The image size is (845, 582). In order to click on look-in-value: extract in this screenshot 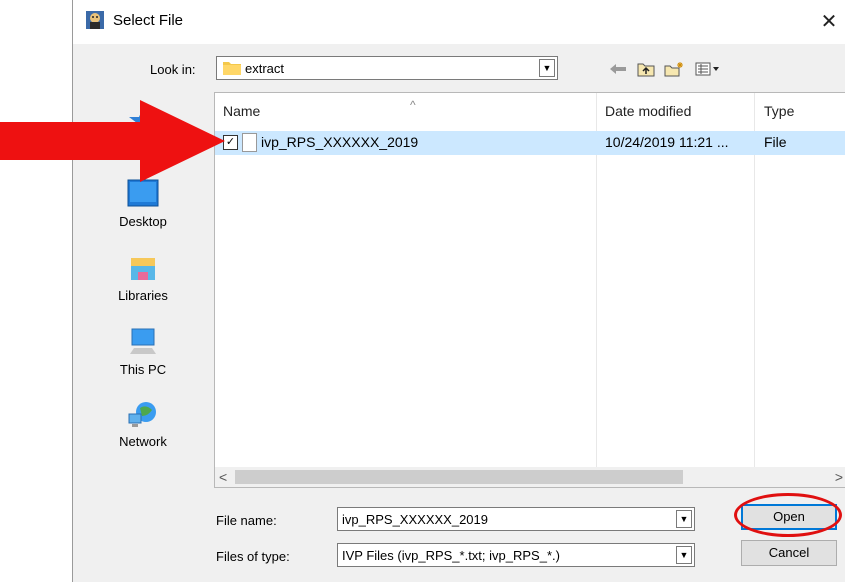, I will do `click(265, 68)`.